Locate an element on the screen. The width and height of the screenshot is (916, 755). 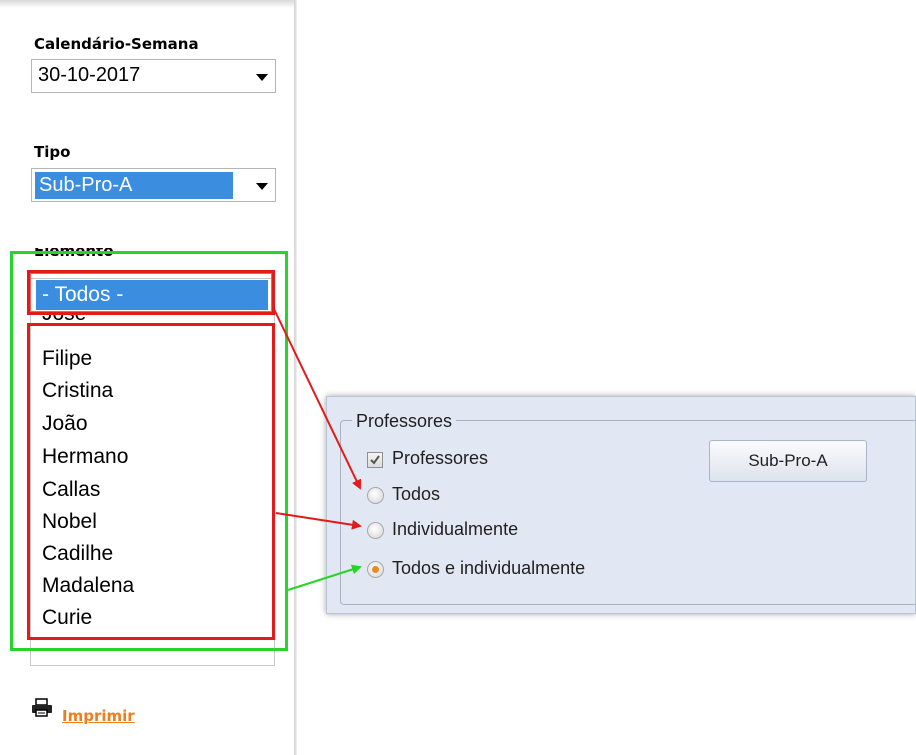
arrow-individualmente is located at coordinates (318, 521).